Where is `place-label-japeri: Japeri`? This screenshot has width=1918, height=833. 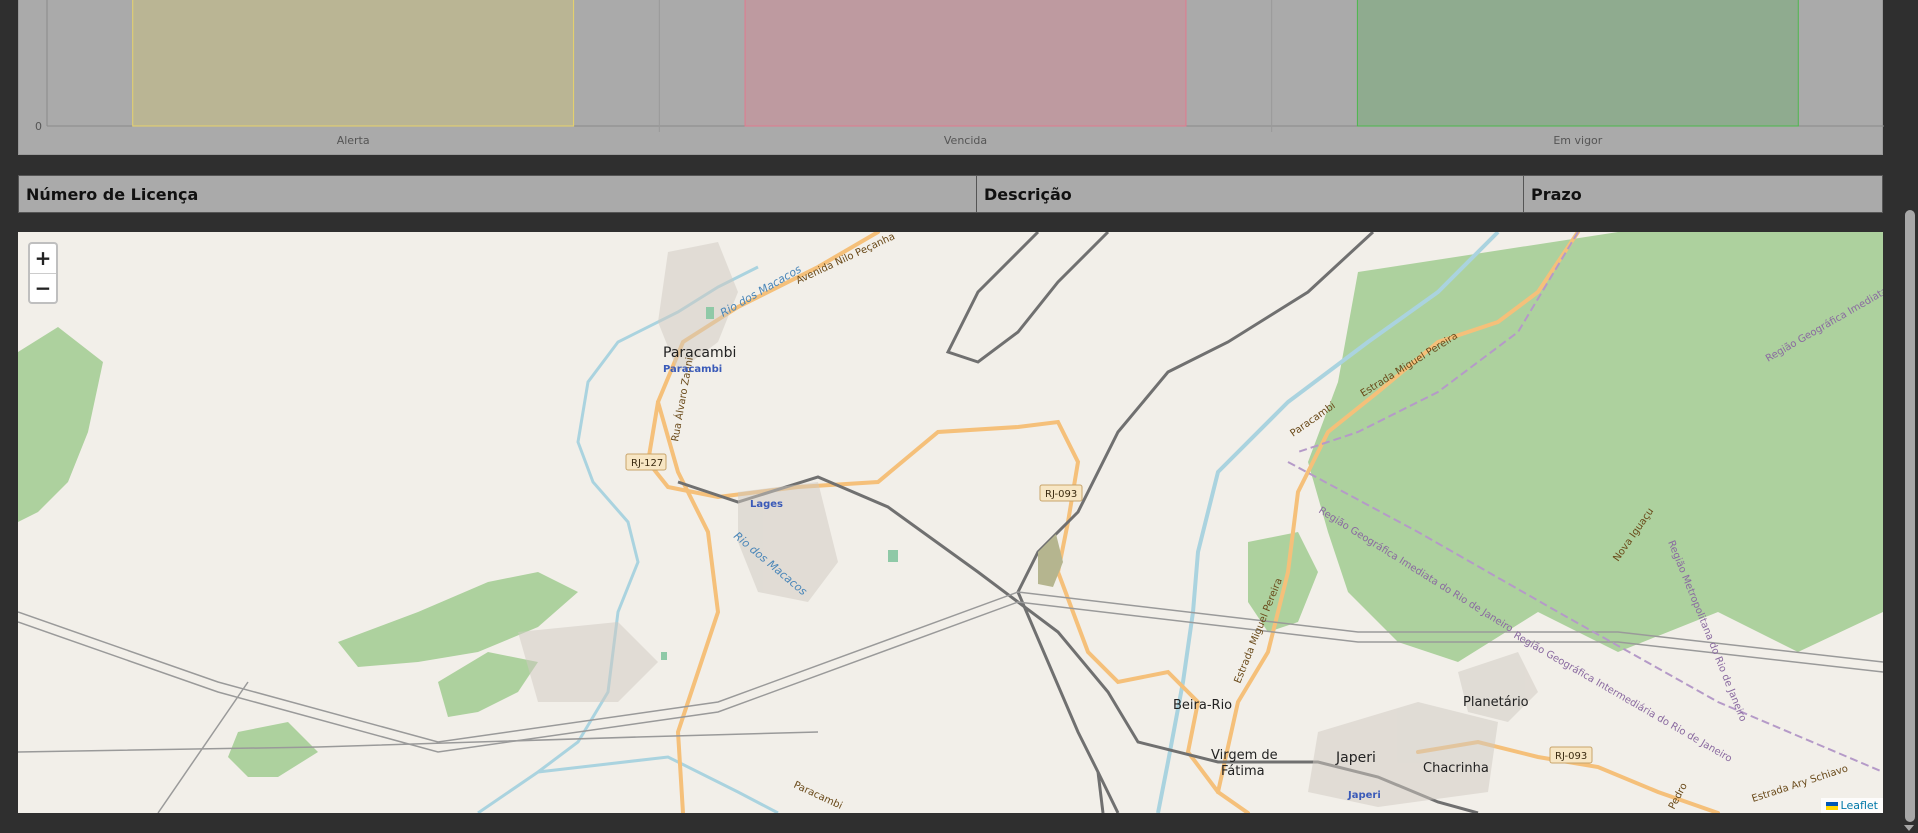
place-label-japeri: Japeri is located at coordinates (1355, 758).